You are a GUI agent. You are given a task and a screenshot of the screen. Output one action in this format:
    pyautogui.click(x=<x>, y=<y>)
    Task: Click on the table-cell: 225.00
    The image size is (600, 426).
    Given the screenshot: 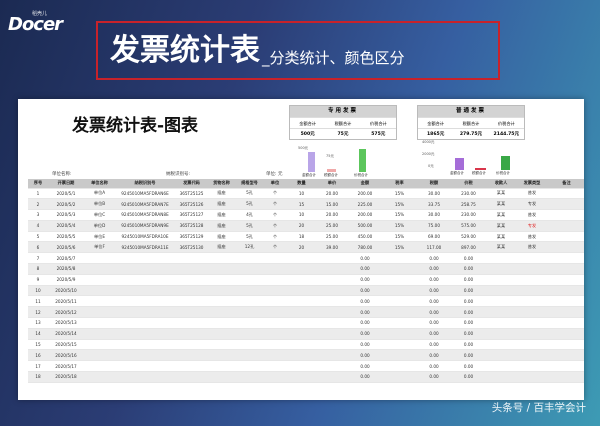 What is the action you would take?
    pyautogui.click(x=365, y=204)
    